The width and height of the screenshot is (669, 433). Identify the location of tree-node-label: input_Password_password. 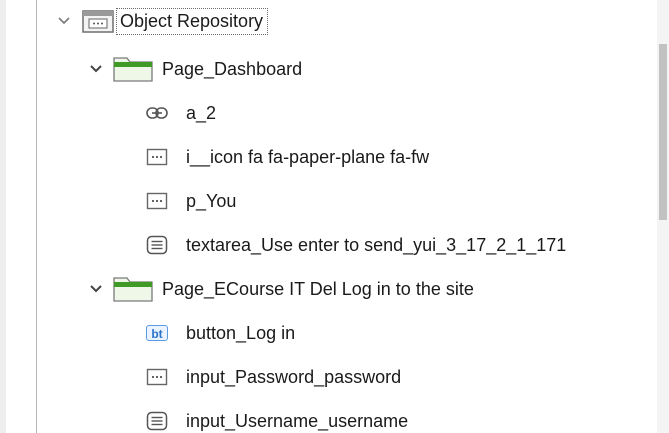
(294, 377).